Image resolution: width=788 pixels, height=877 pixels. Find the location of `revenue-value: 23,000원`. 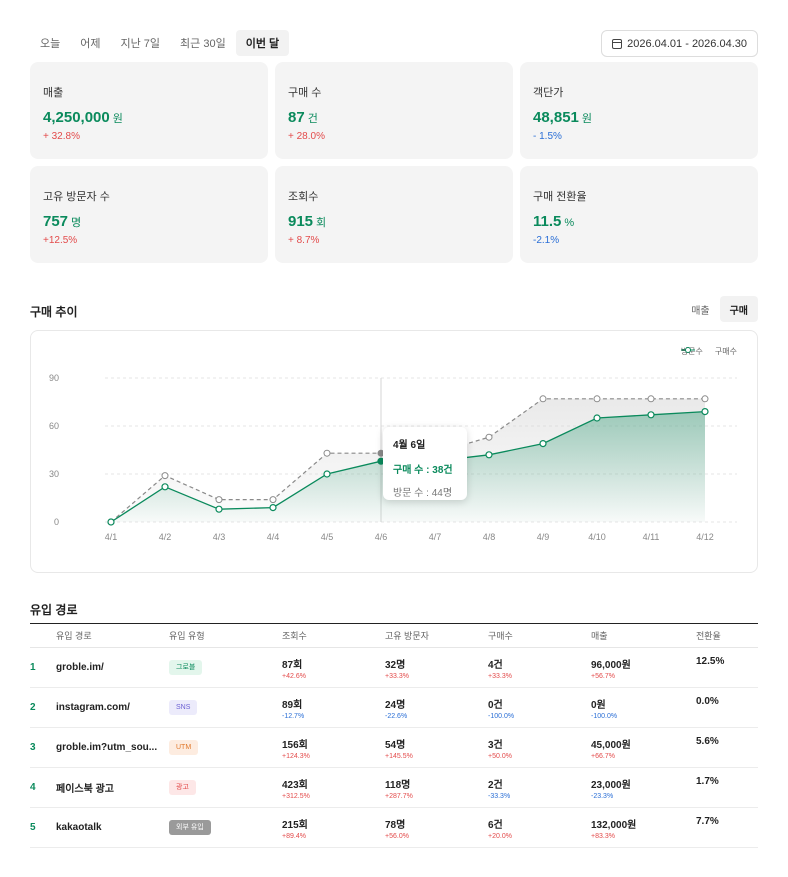

revenue-value: 23,000원 is located at coordinates (611, 785).